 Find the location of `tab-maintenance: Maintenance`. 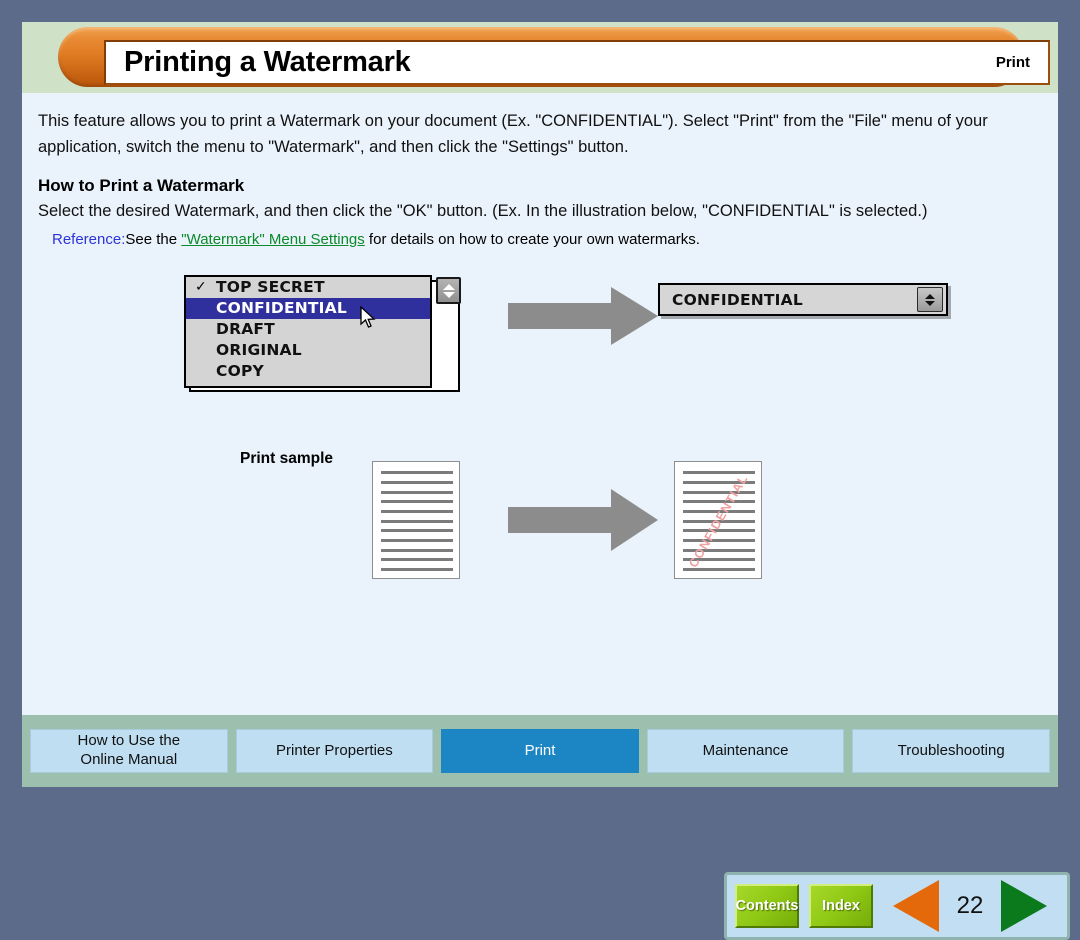

tab-maintenance: Maintenance is located at coordinates (745, 751).